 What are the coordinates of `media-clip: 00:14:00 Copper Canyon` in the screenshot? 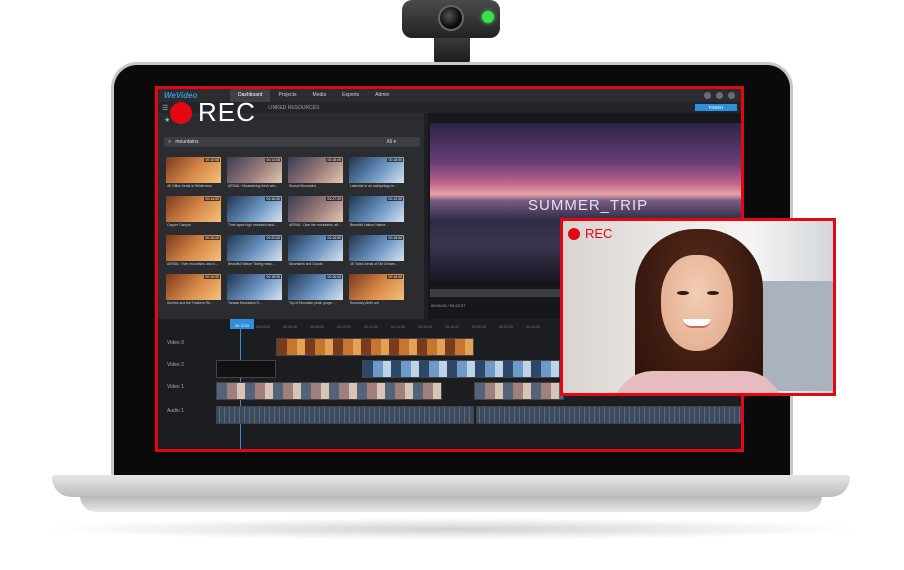 It's located at (193, 212).